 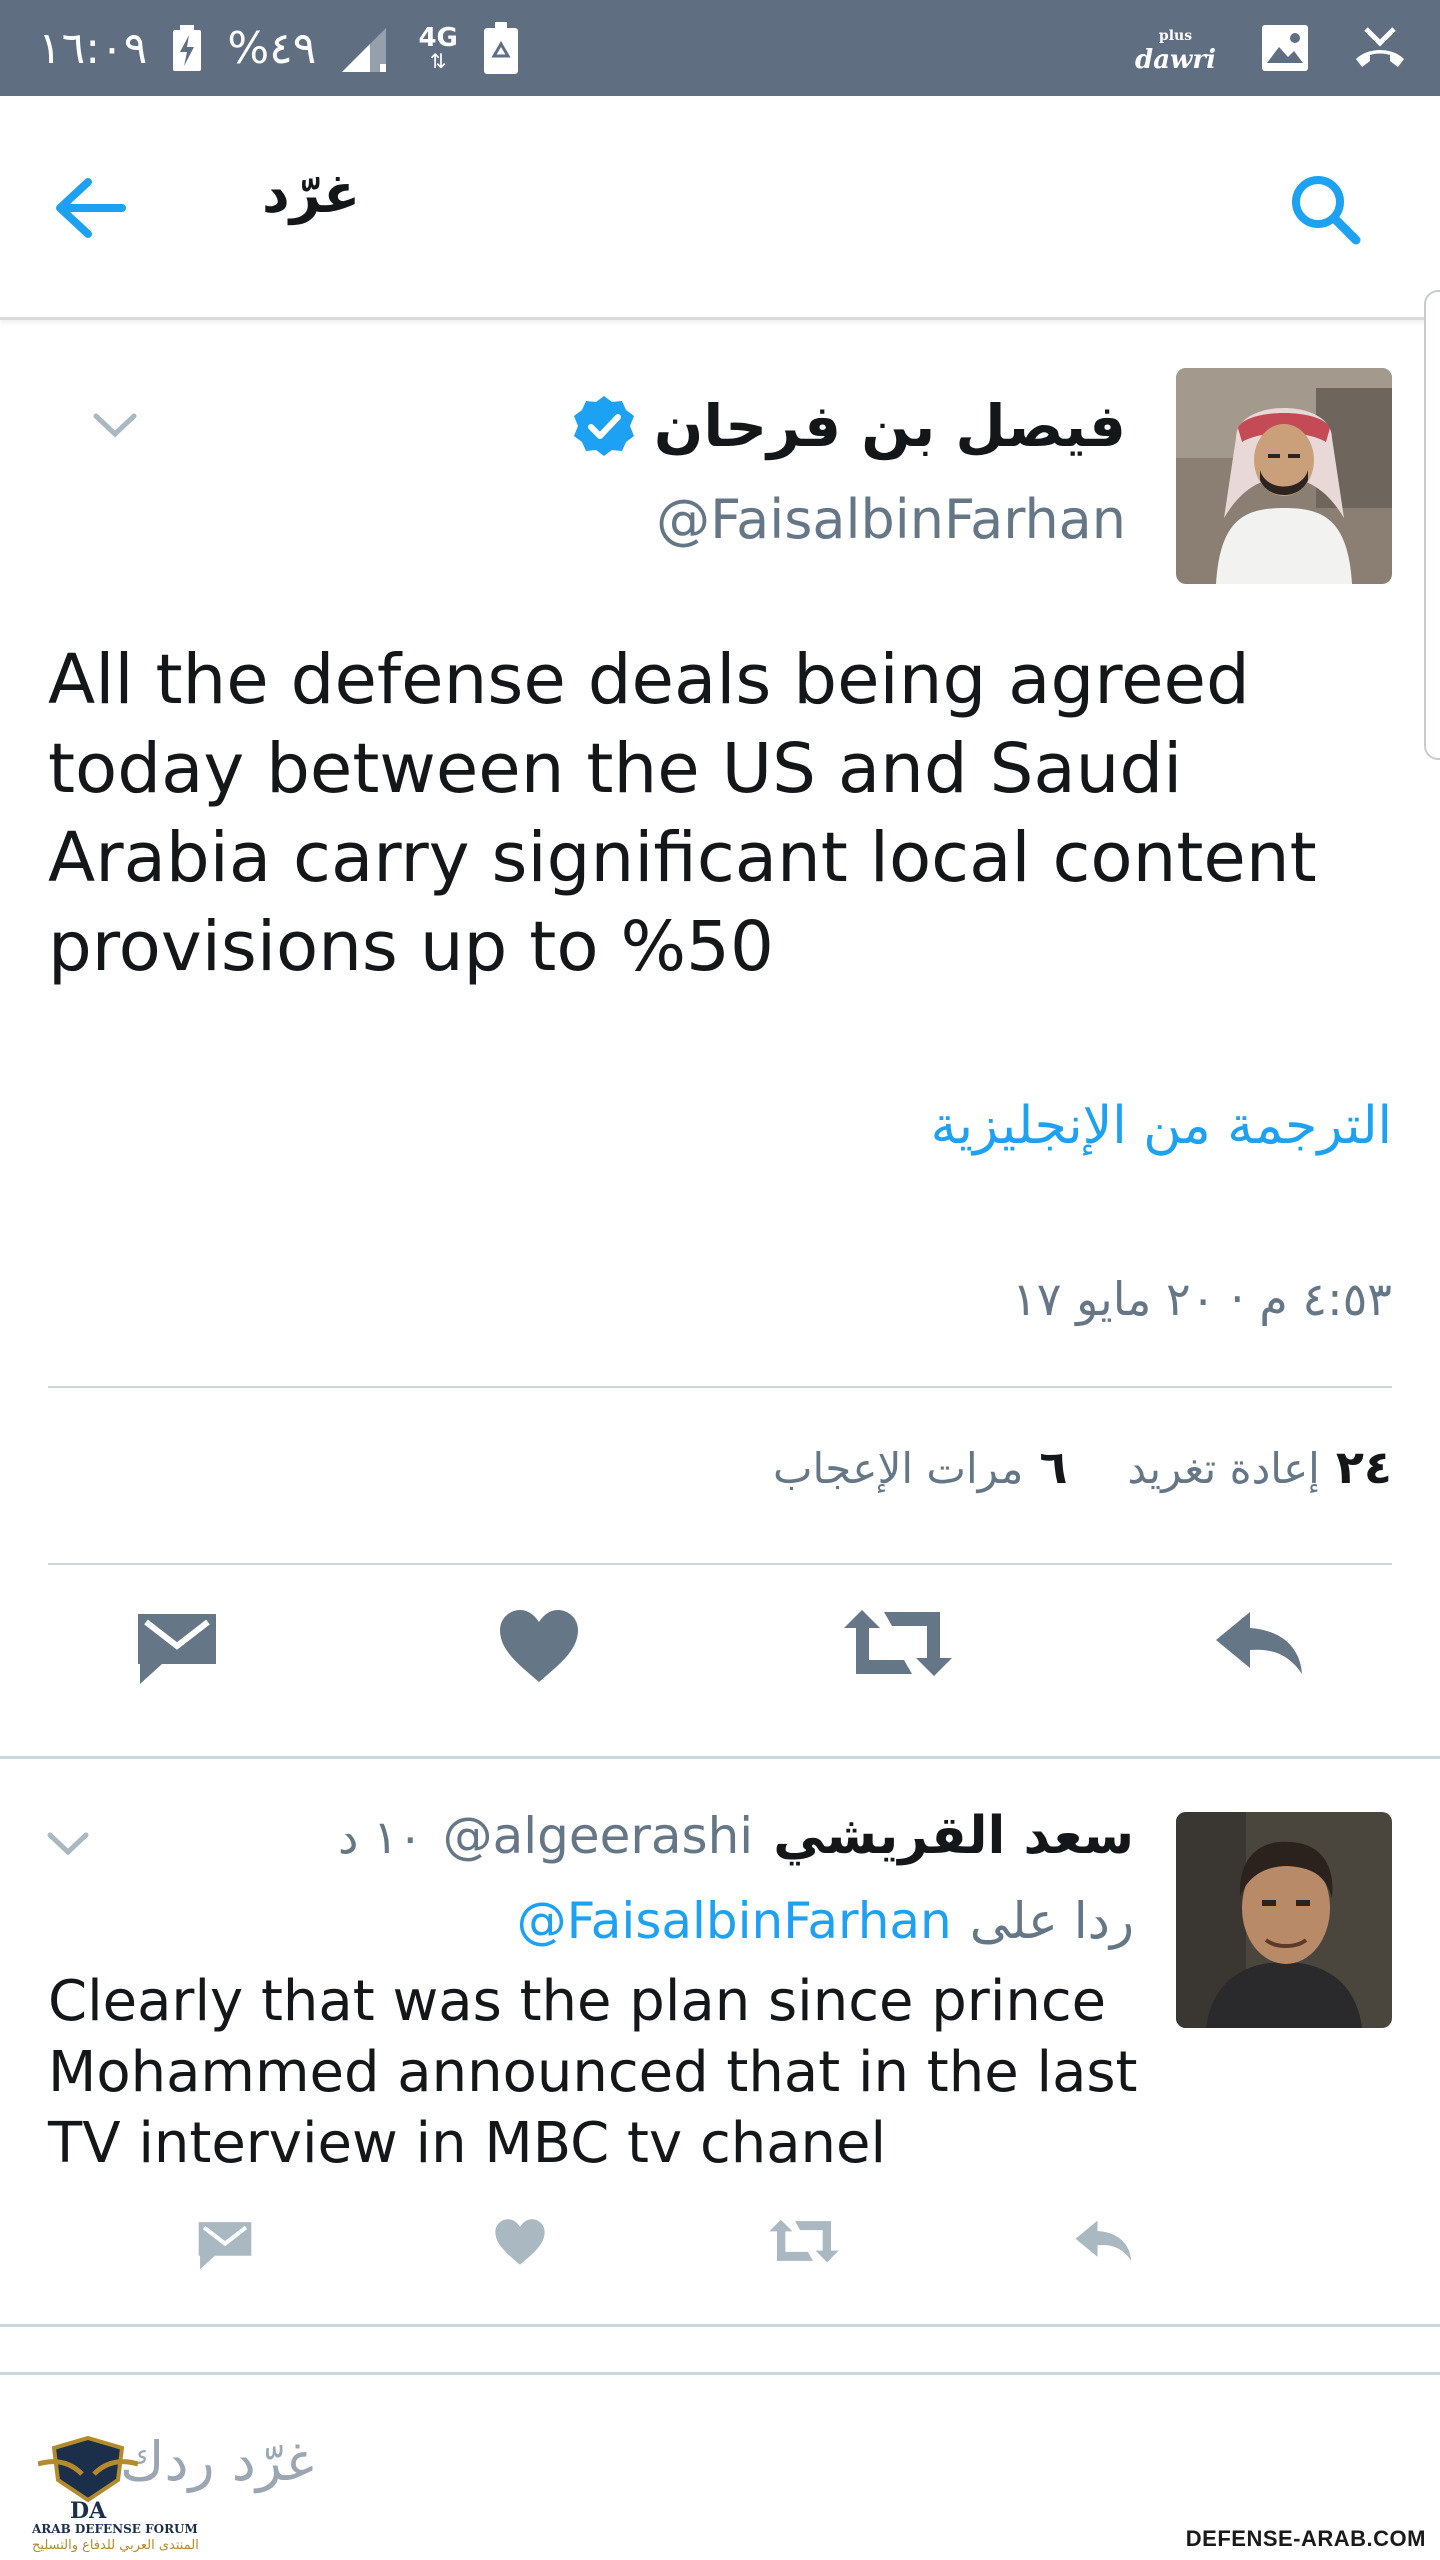 I want to click on author-name: فيصل بن فرحان, so click(x=889, y=426).